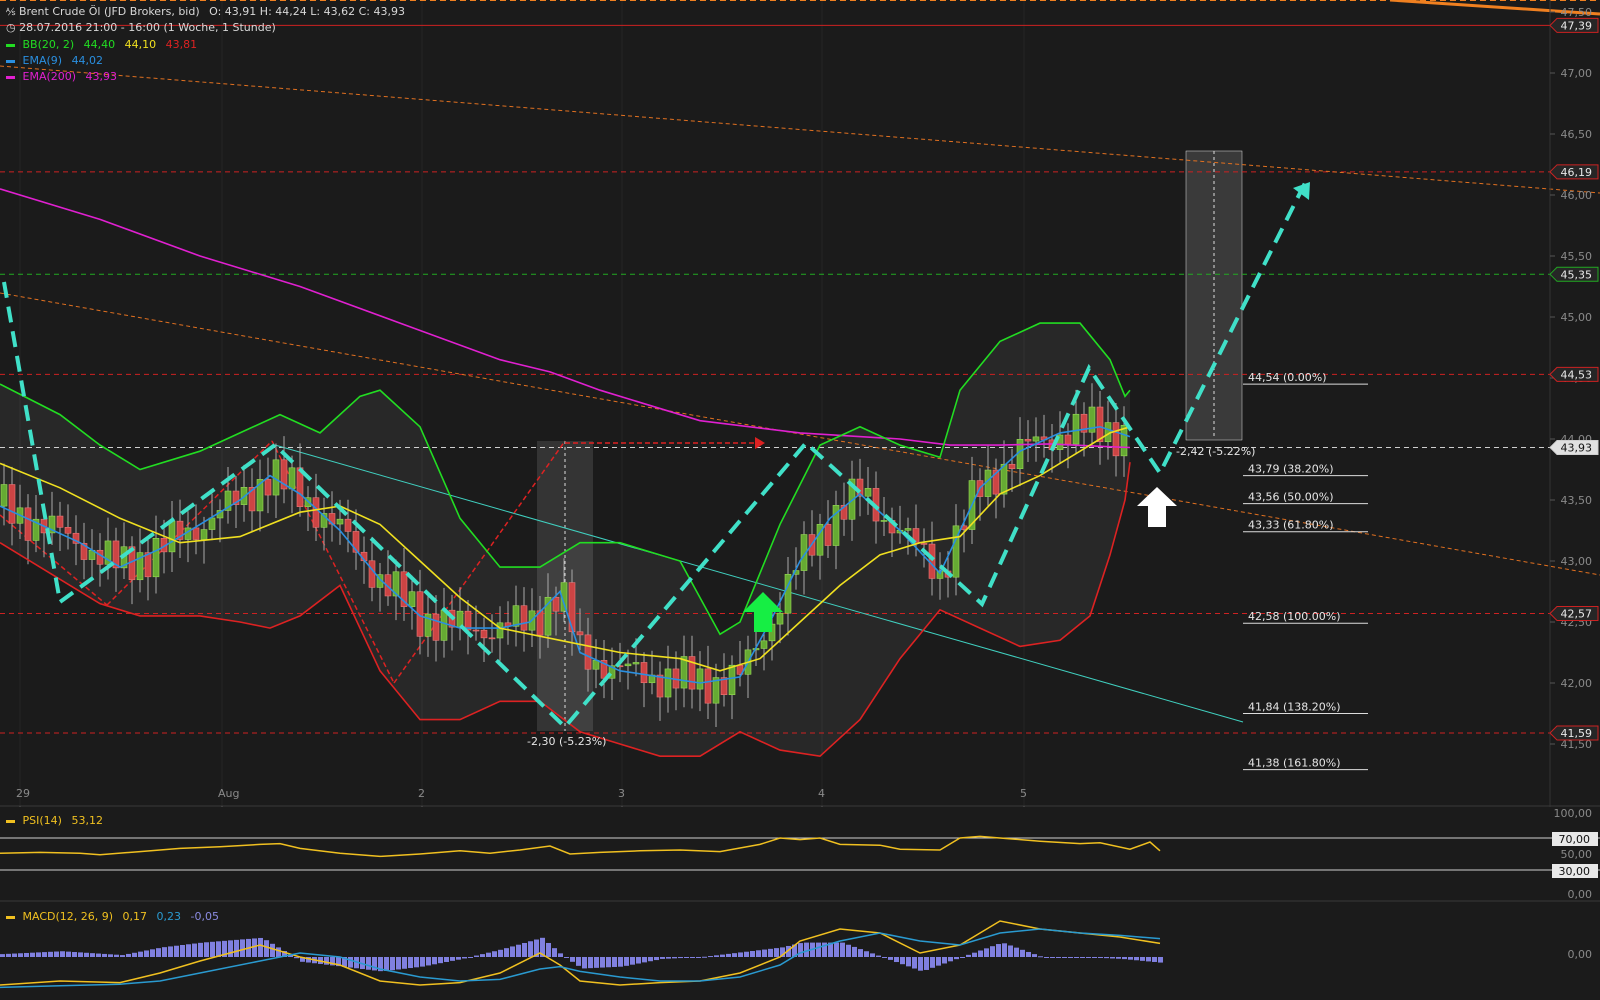  I want to click on ema9-swatch, so click(10, 61).